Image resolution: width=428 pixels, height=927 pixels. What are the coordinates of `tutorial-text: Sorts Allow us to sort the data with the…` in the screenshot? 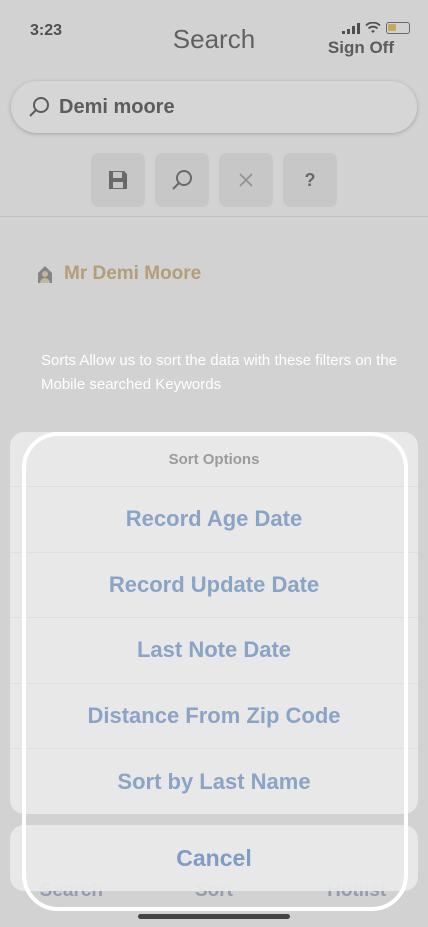 It's located at (219, 372).